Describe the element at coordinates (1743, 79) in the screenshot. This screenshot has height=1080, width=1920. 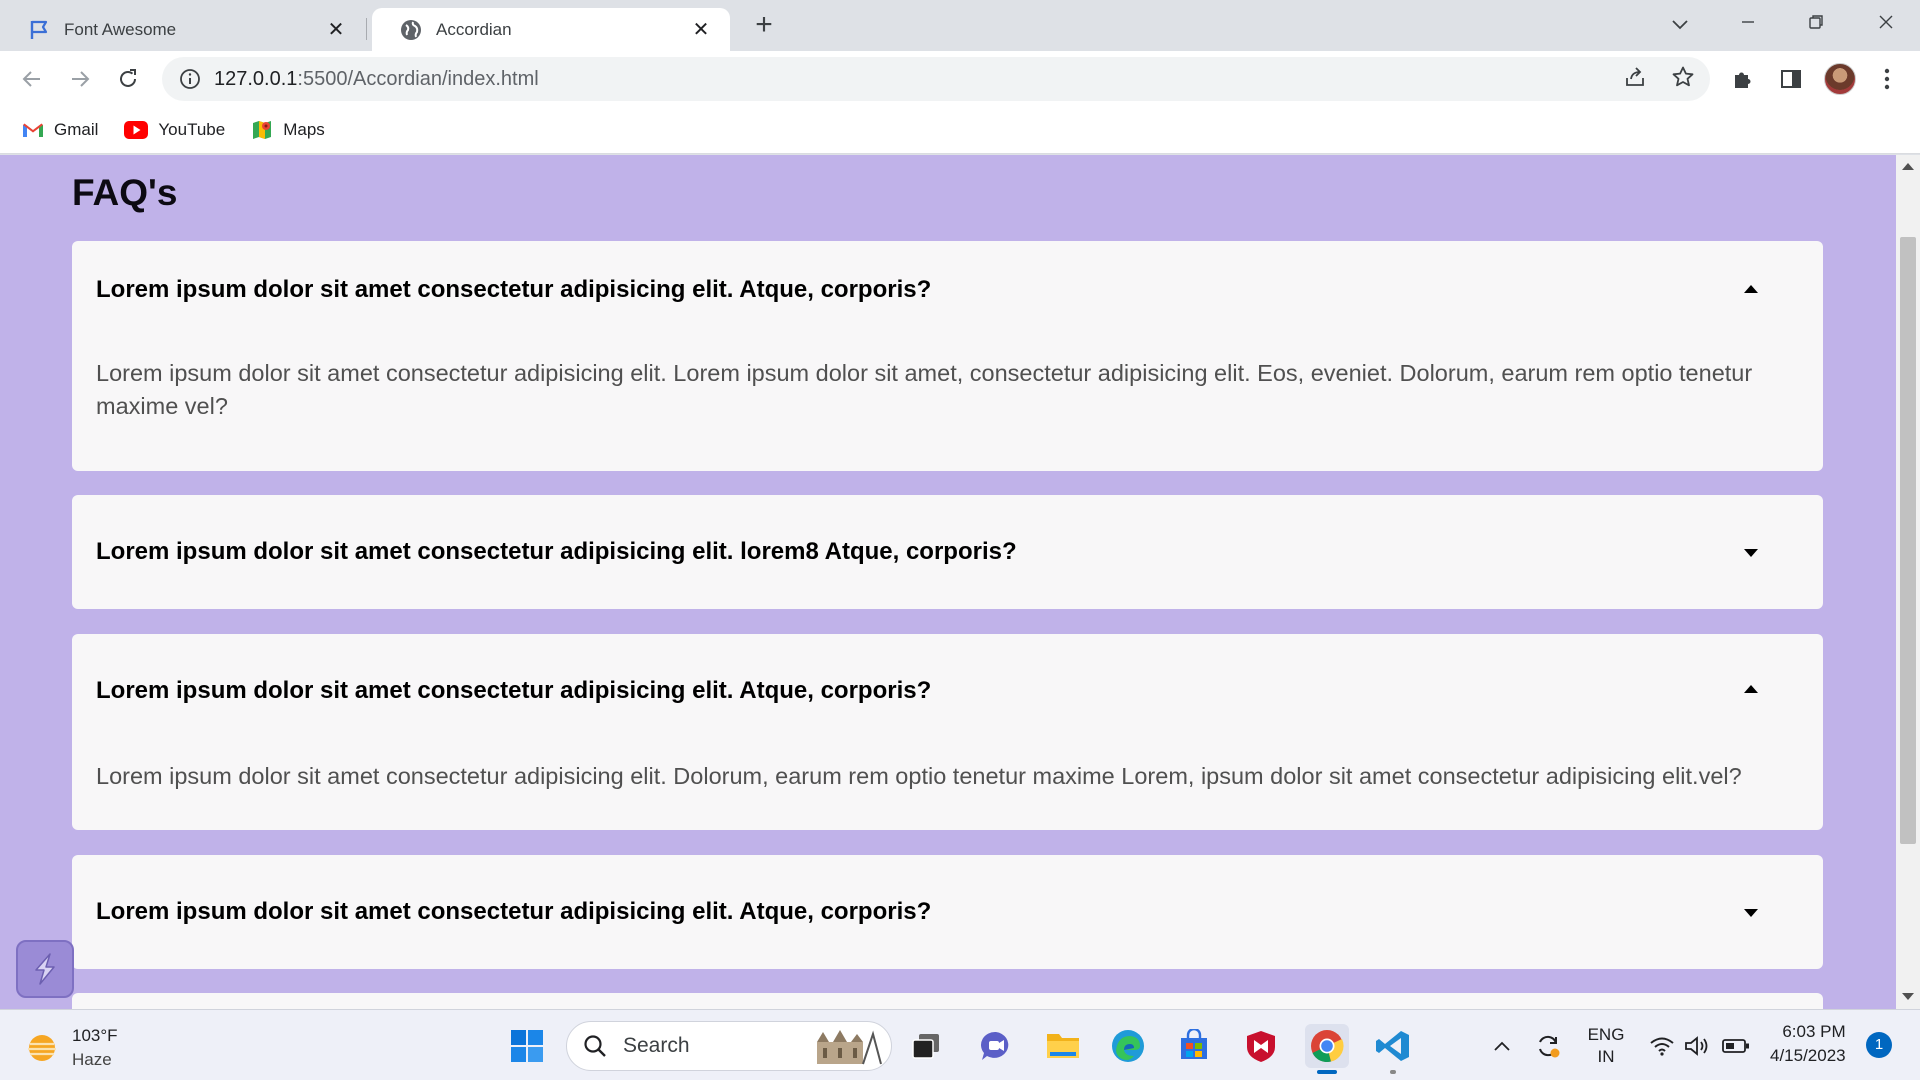
I see `extensions-puzzle-icon` at that location.